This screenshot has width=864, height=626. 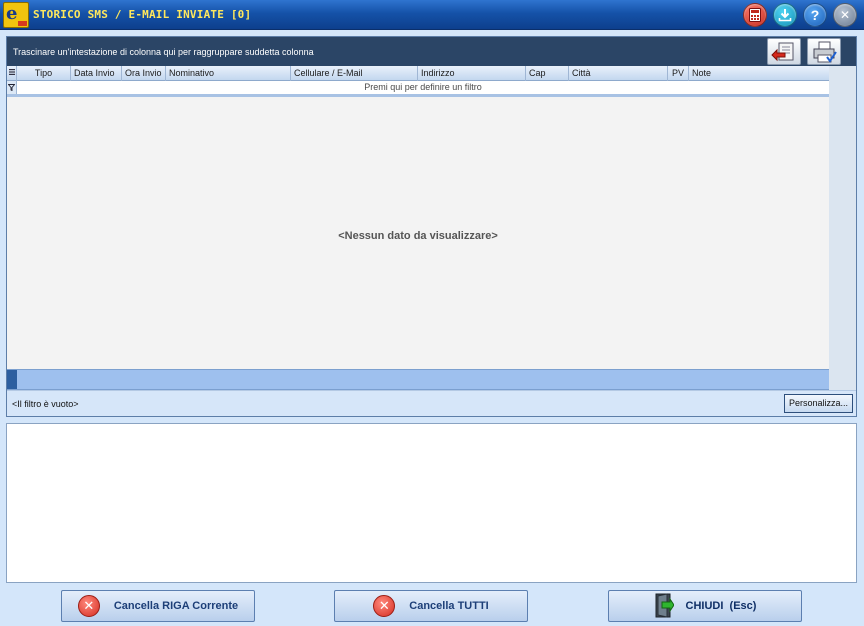 What do you see at coordinates (721, 606) in the screenshot?
I see `close-label: CHIUDI (Esc)` at bounding box center [721, 606].